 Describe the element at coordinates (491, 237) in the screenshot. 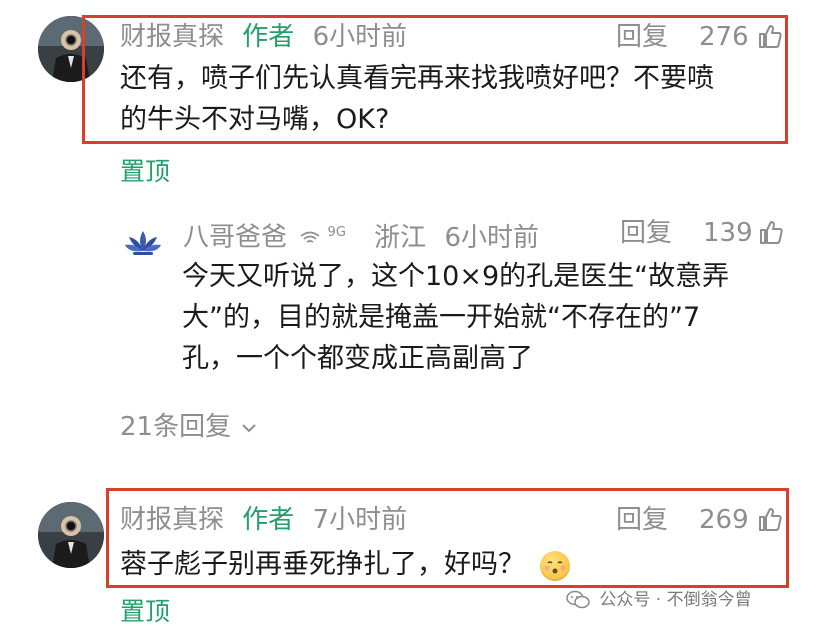

I see `reply-timestamp: 6小时前` at that location.